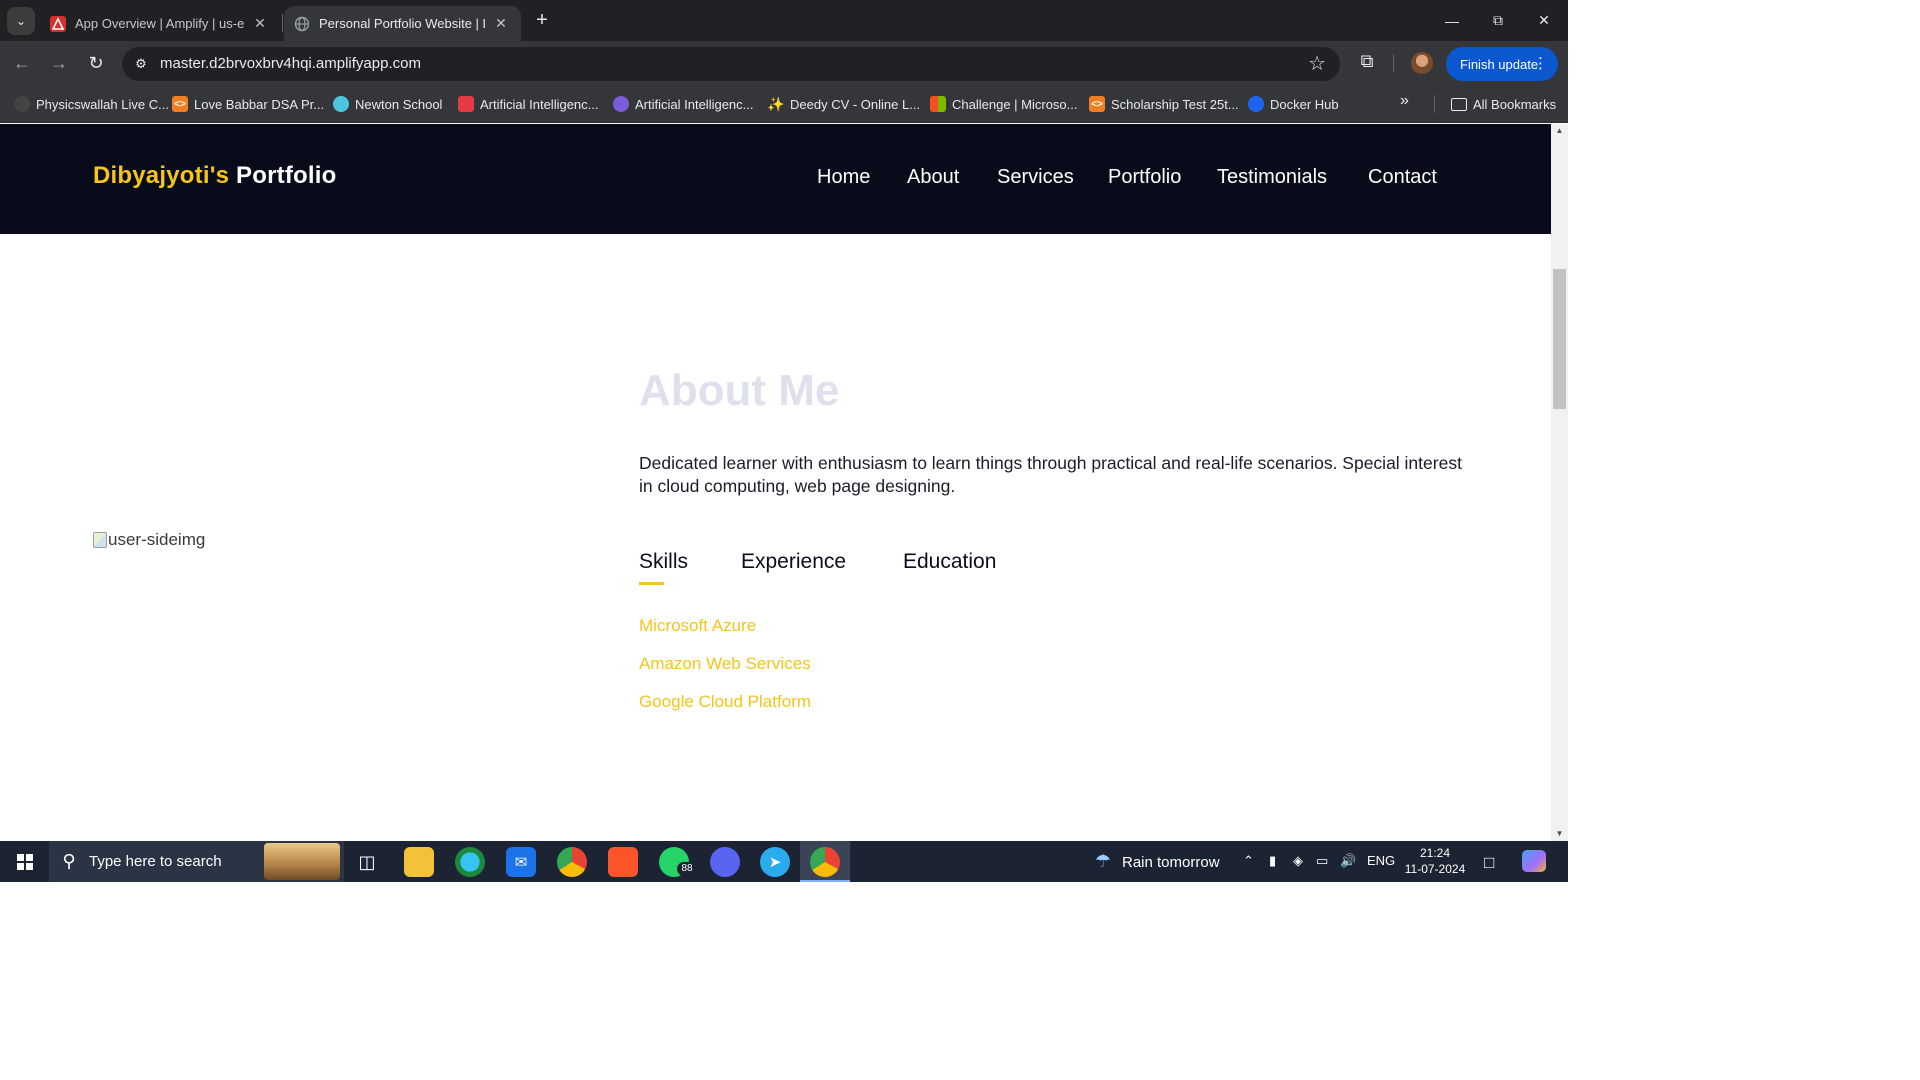  What do you see at coordinates (149, 540) in the screenshot?
I see `user-side-image: user-sideimg` at bounding box center [149, 540].